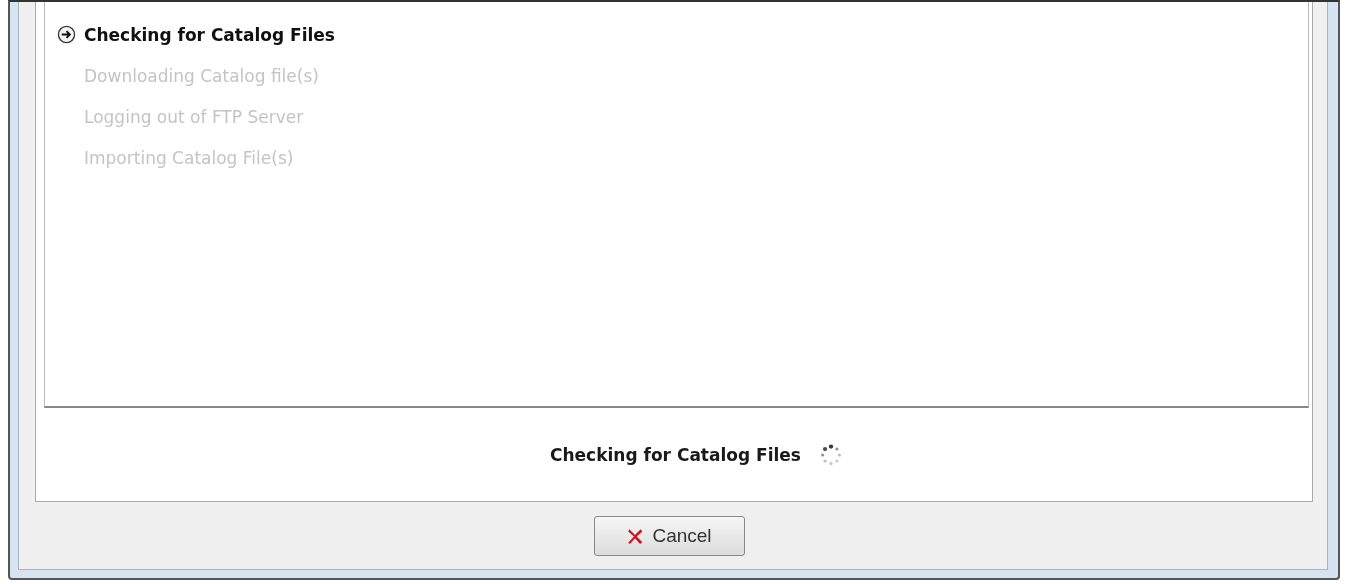 This screenshot has width=1346, height=584. I want to click on x-icon, so click(635, 535).